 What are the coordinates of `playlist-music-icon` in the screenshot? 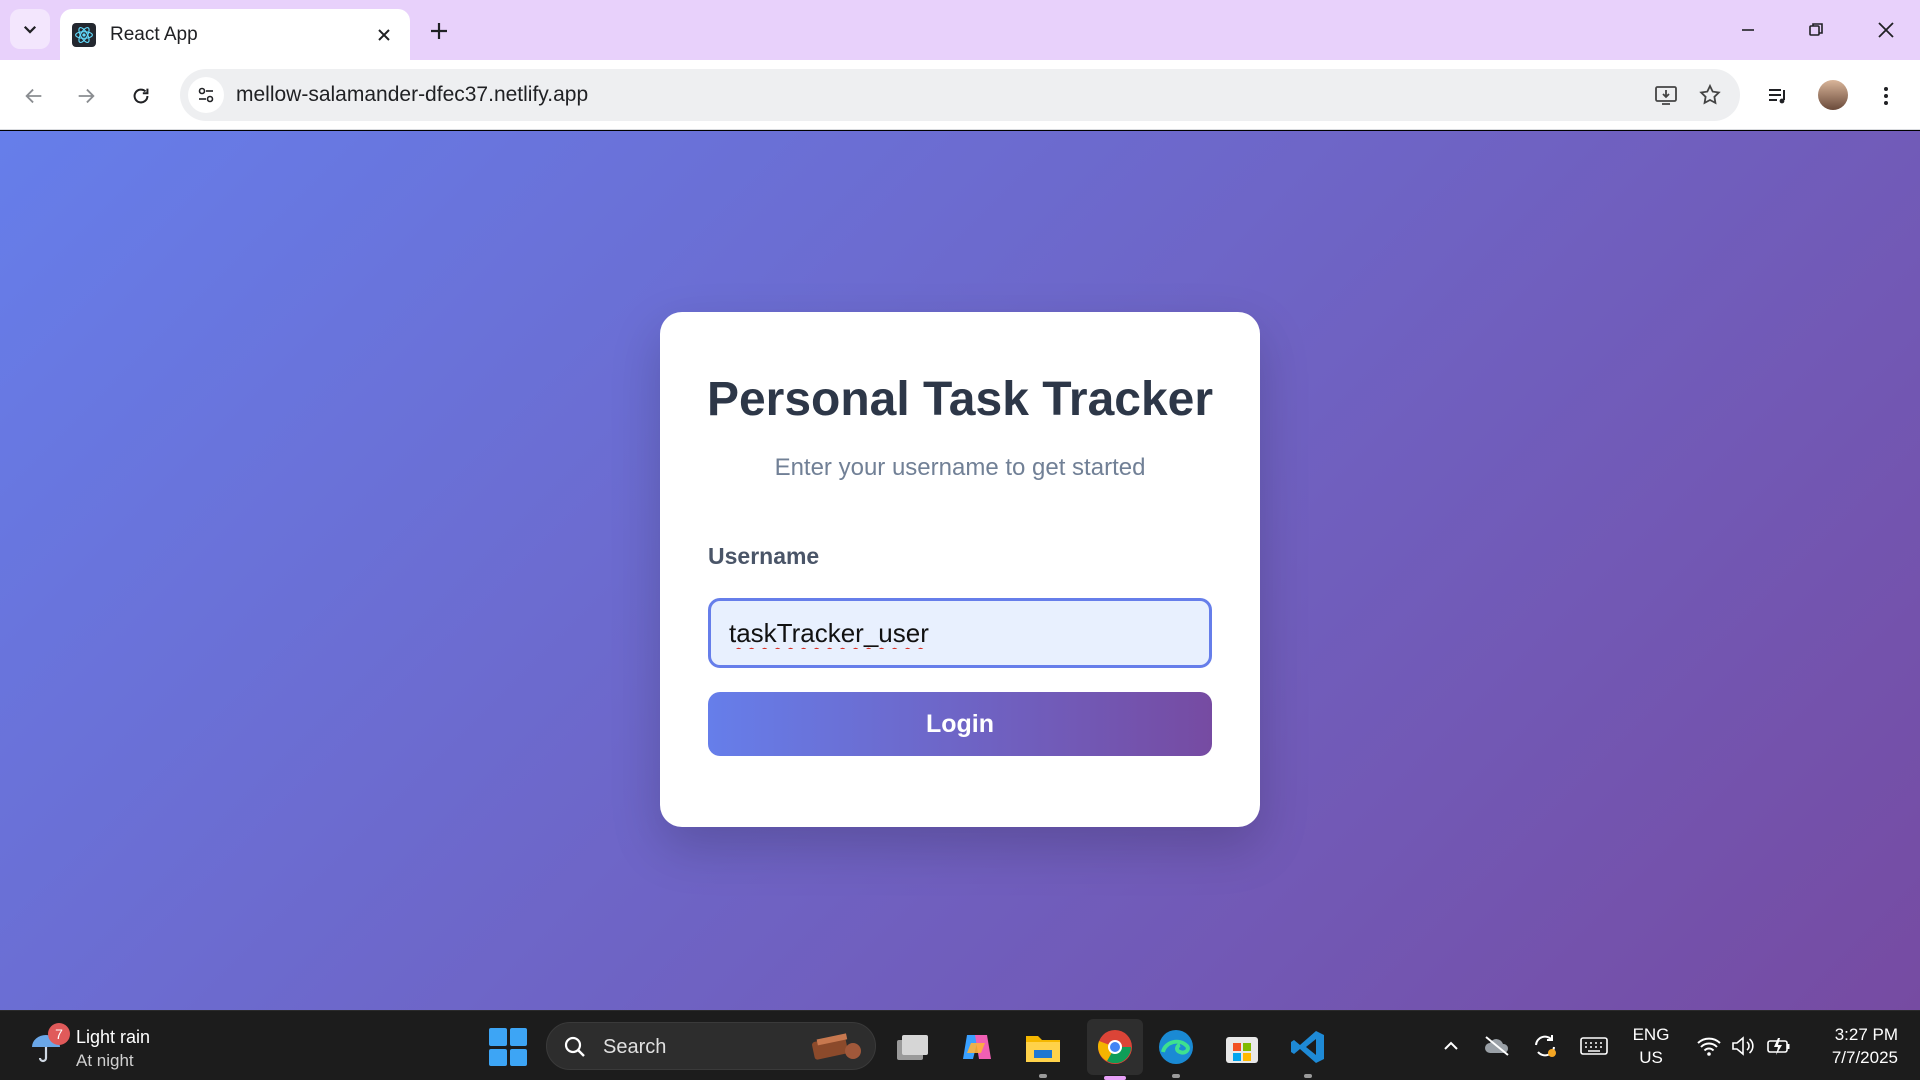 It's located at (1777, 96).